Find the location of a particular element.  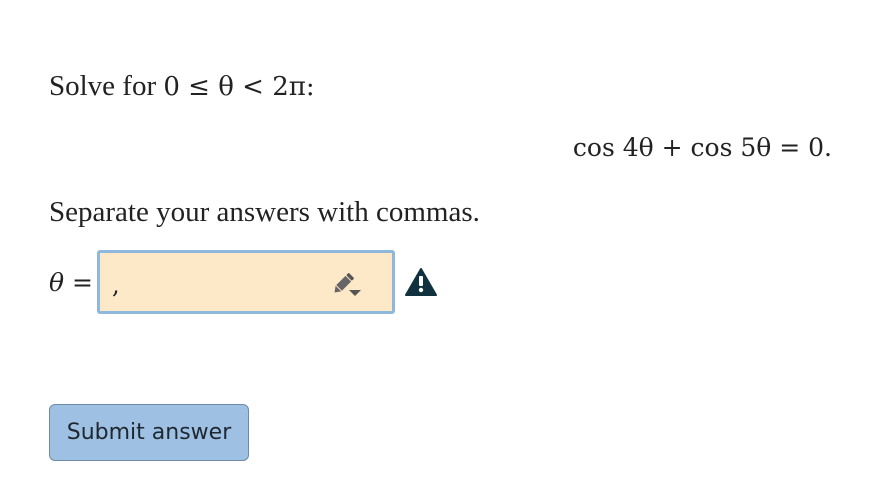

answer-row: θ = , is located at coordinates (243, 282).